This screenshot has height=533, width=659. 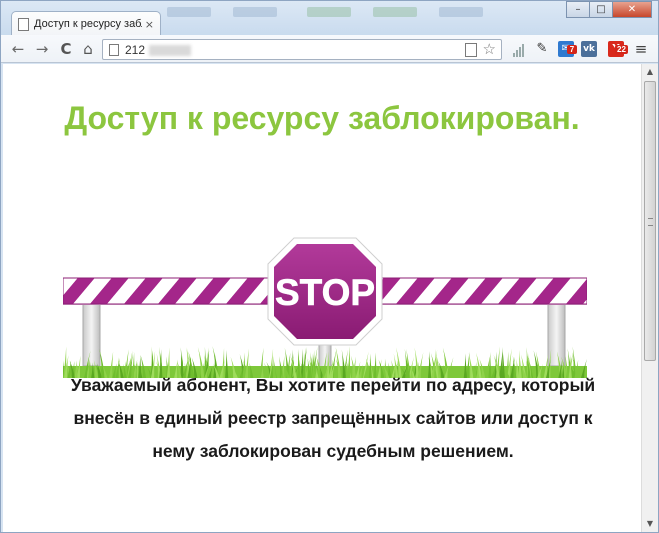 What do you see at coordinates (489, 49) in the screenshot?
I see `bookmark-star-icon: ☆` at bounding box center [489, 49].